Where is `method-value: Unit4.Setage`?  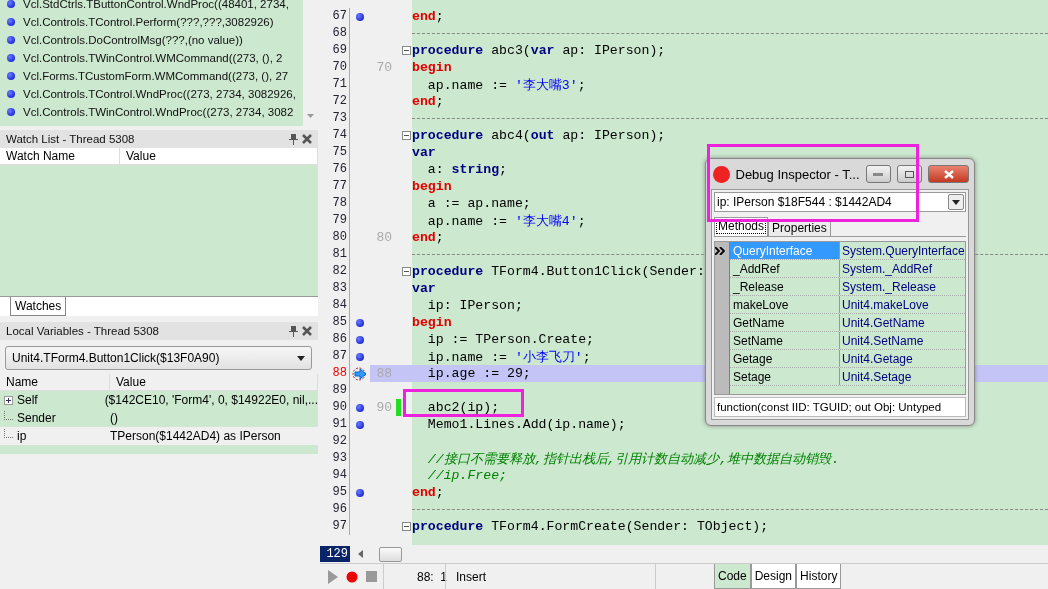
method-value: Unit4.Setage is located at coordinates (877, 377).